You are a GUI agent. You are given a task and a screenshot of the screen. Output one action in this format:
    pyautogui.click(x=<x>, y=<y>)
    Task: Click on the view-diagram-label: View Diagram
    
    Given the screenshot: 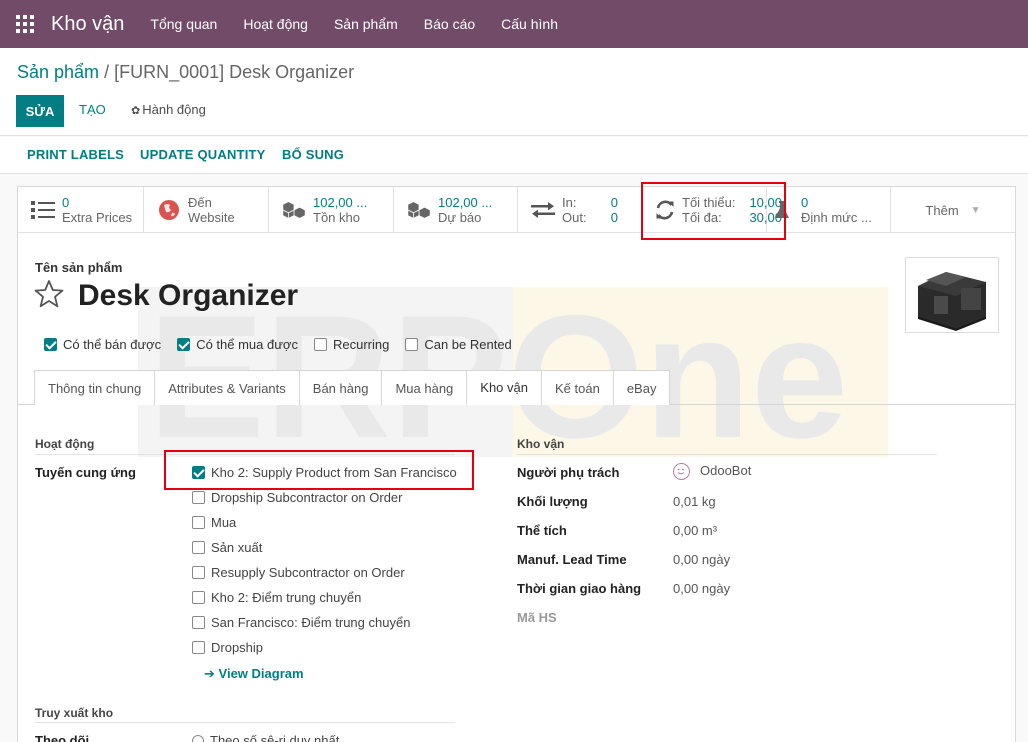 What is the action you would take?
    pyautogui.click(x=261, y=673)
    